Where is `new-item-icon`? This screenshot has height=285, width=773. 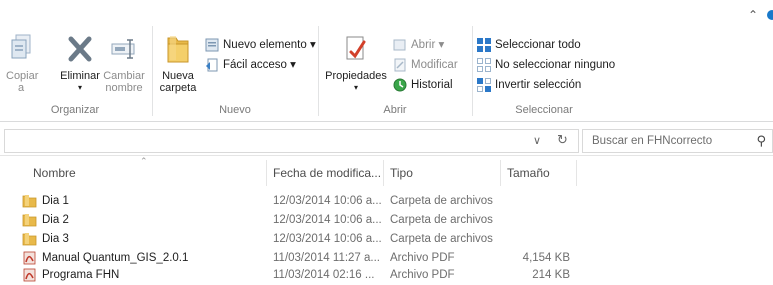 new-item-icon is located at coordinates (212, 45).